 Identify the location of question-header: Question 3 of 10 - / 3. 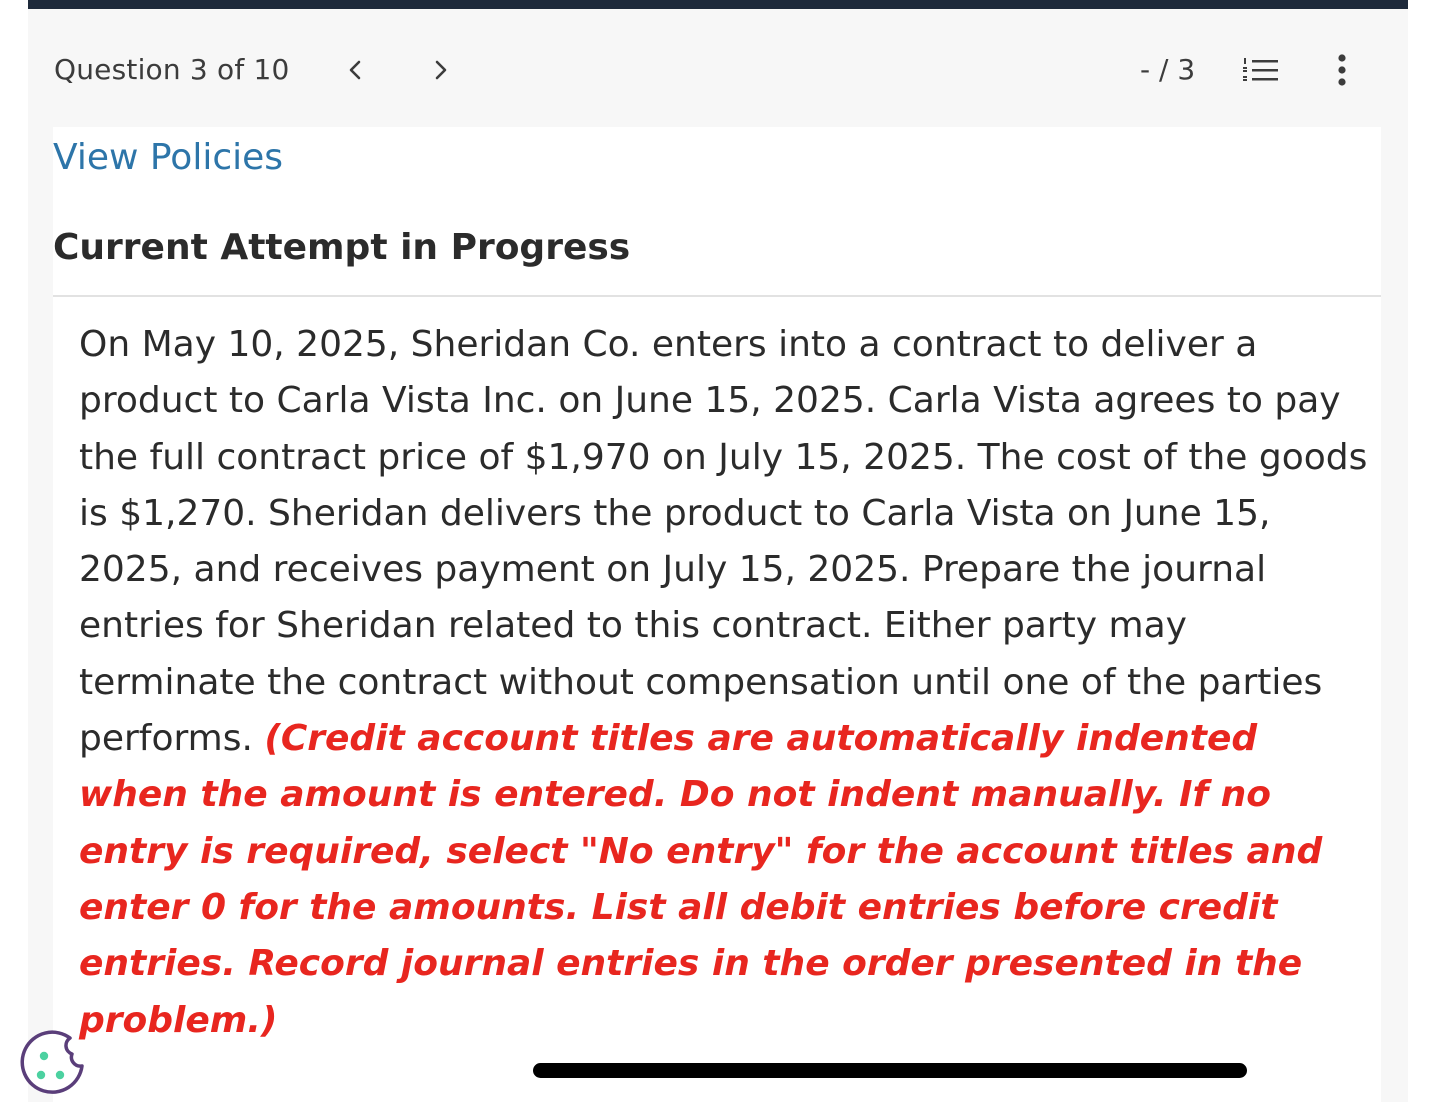
(718, 68).